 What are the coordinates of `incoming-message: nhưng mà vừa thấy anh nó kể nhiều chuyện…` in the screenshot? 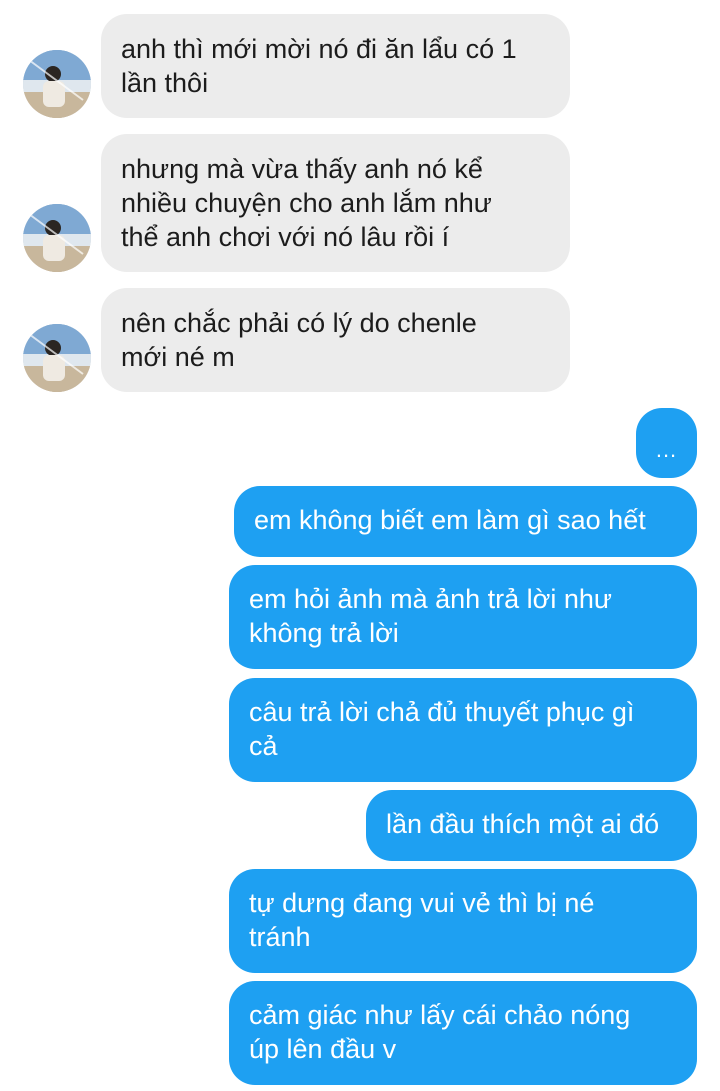 It's located at (335, 203).